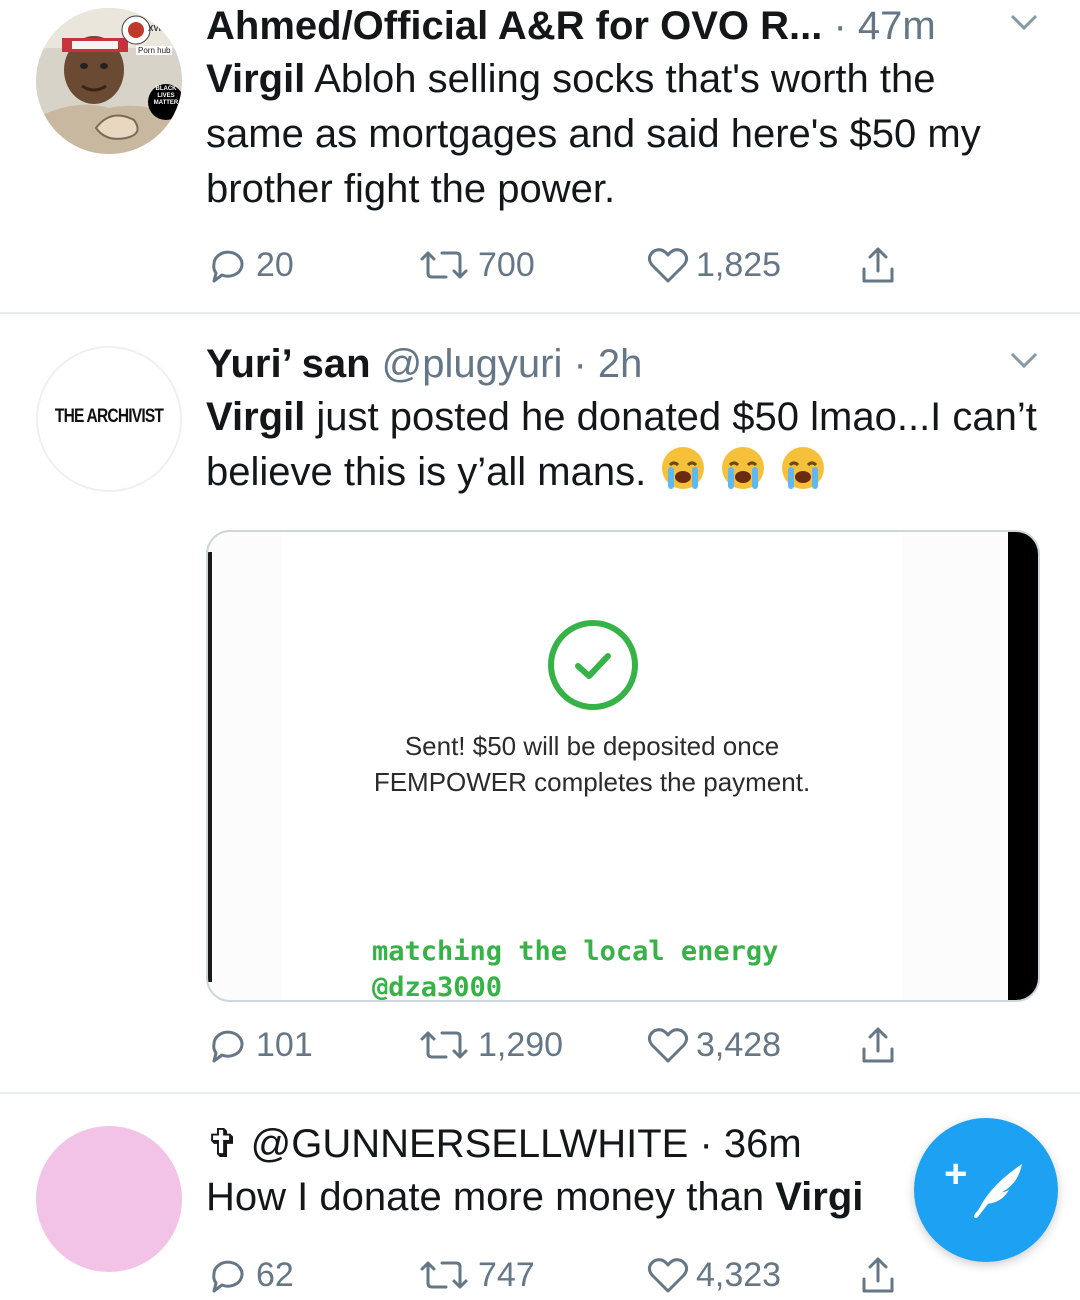 This screenshot has height=1300, width=1080. I want to click on reply-button: 101, so click(259, 1045).